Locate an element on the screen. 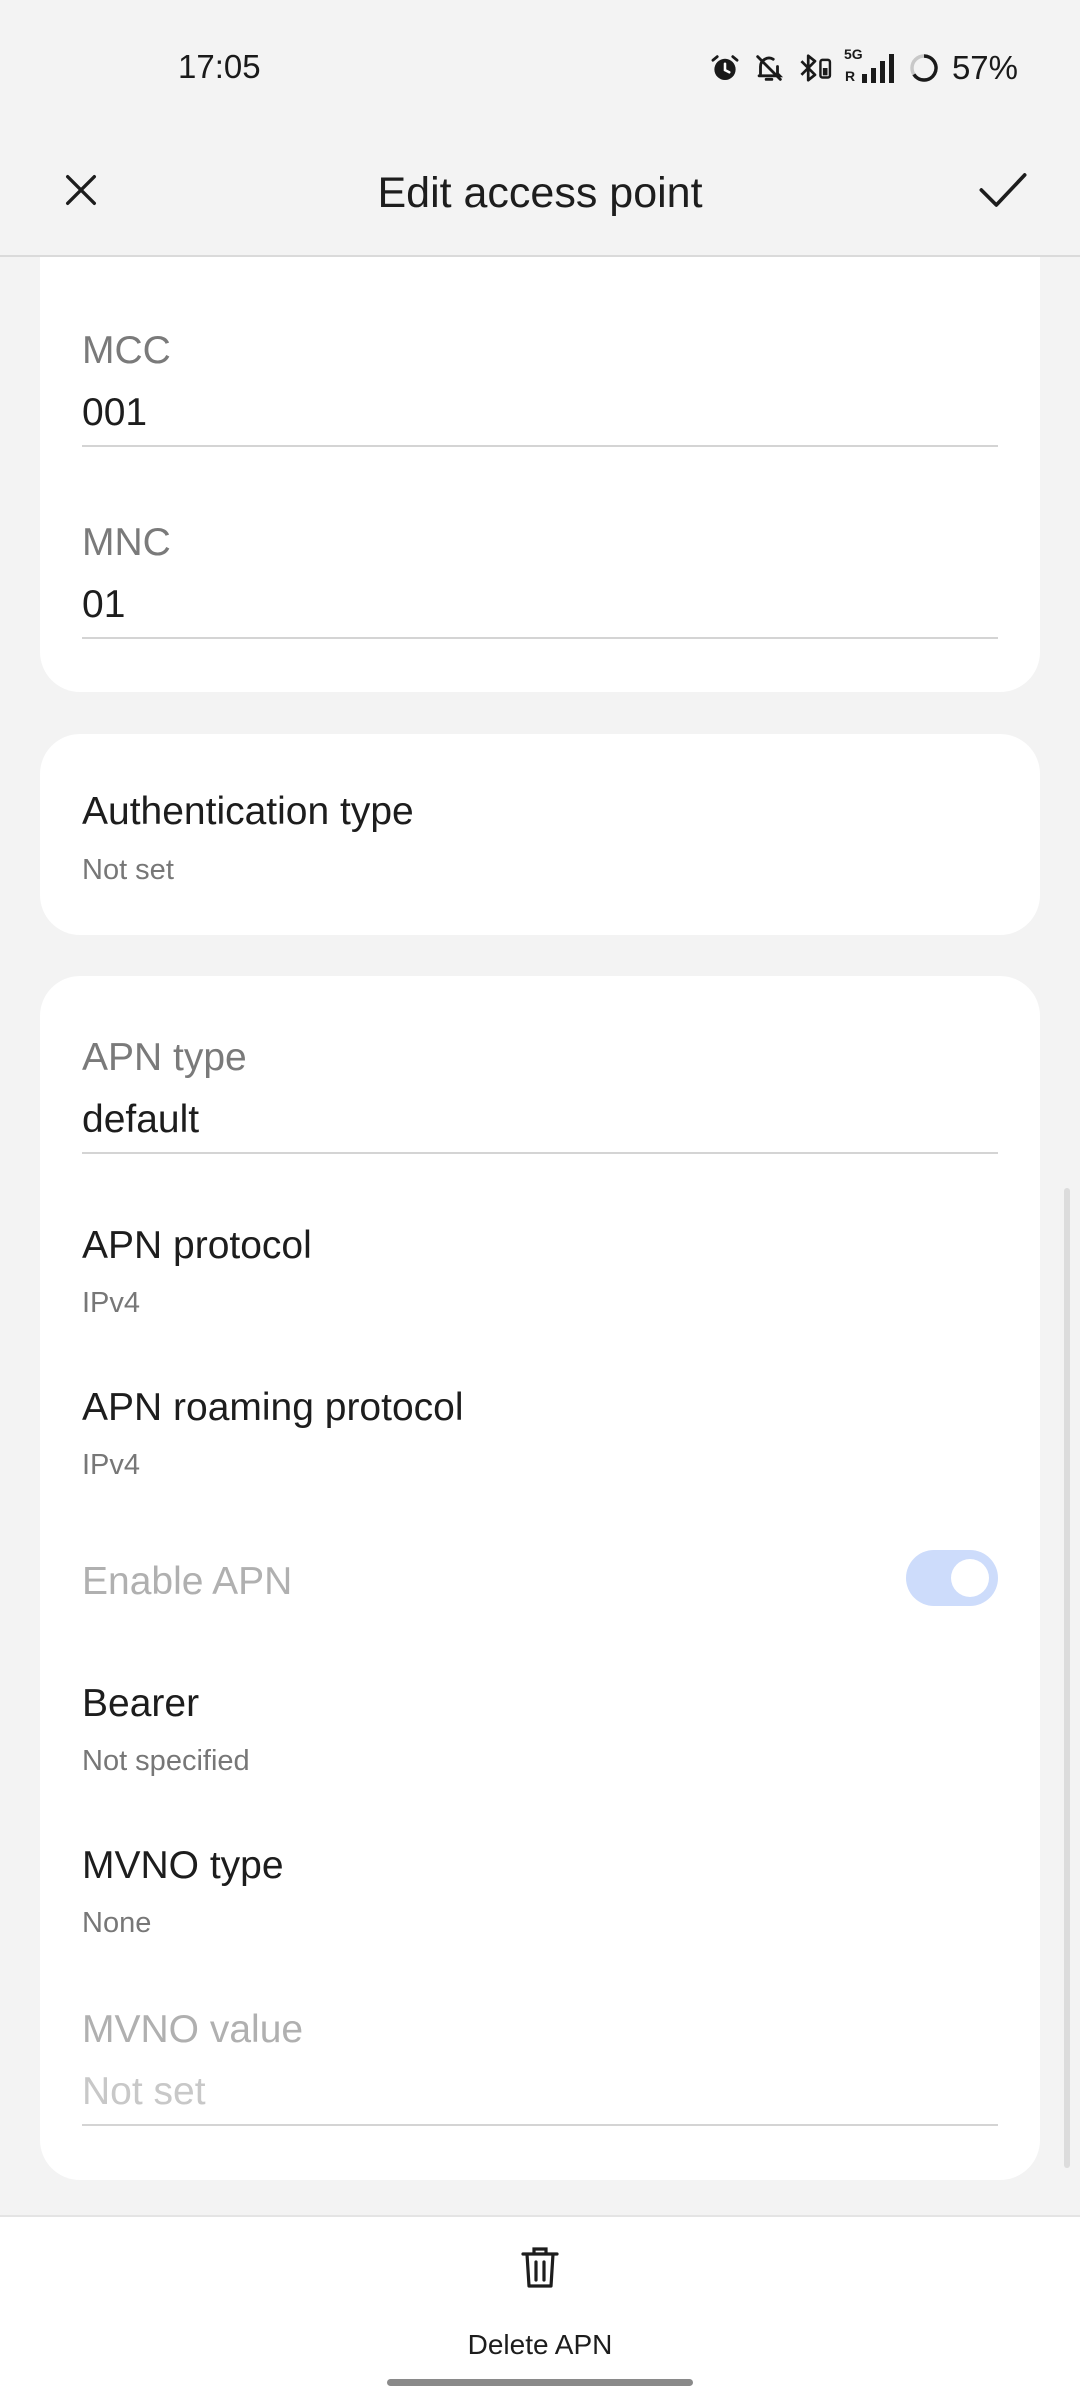  signal-icon: 5G R is located at coordinates (871, 66).